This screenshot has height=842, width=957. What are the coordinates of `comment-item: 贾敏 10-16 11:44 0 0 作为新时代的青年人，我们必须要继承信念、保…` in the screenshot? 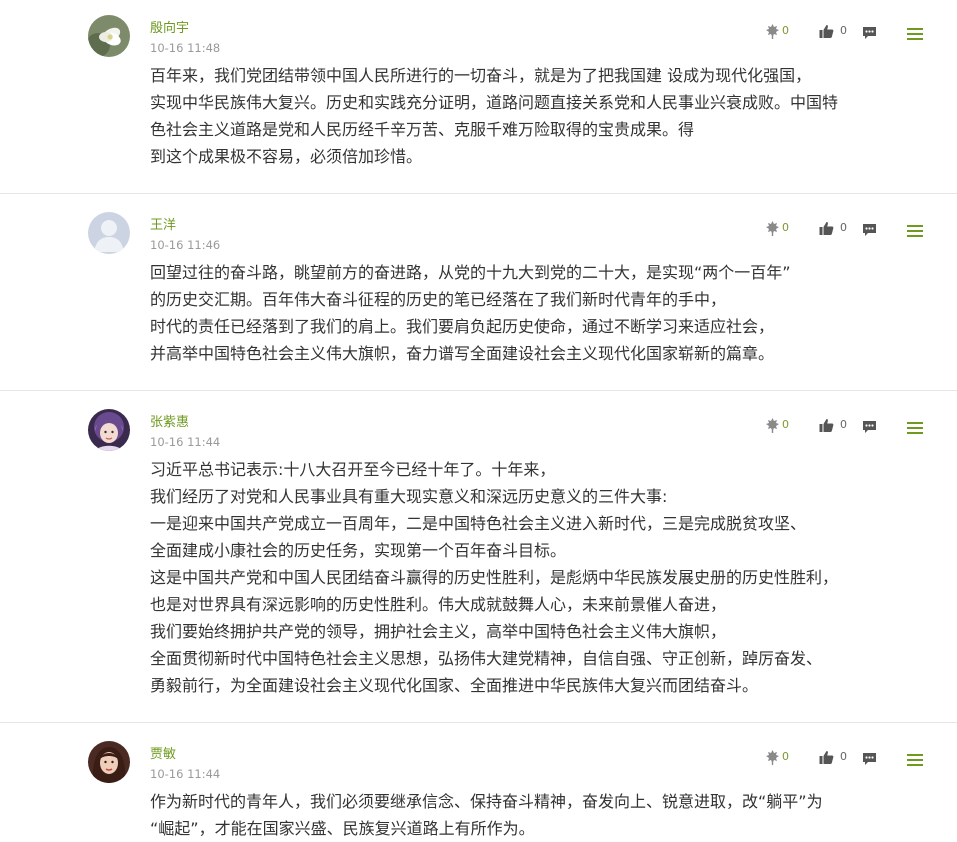 It's located at (478, 782).